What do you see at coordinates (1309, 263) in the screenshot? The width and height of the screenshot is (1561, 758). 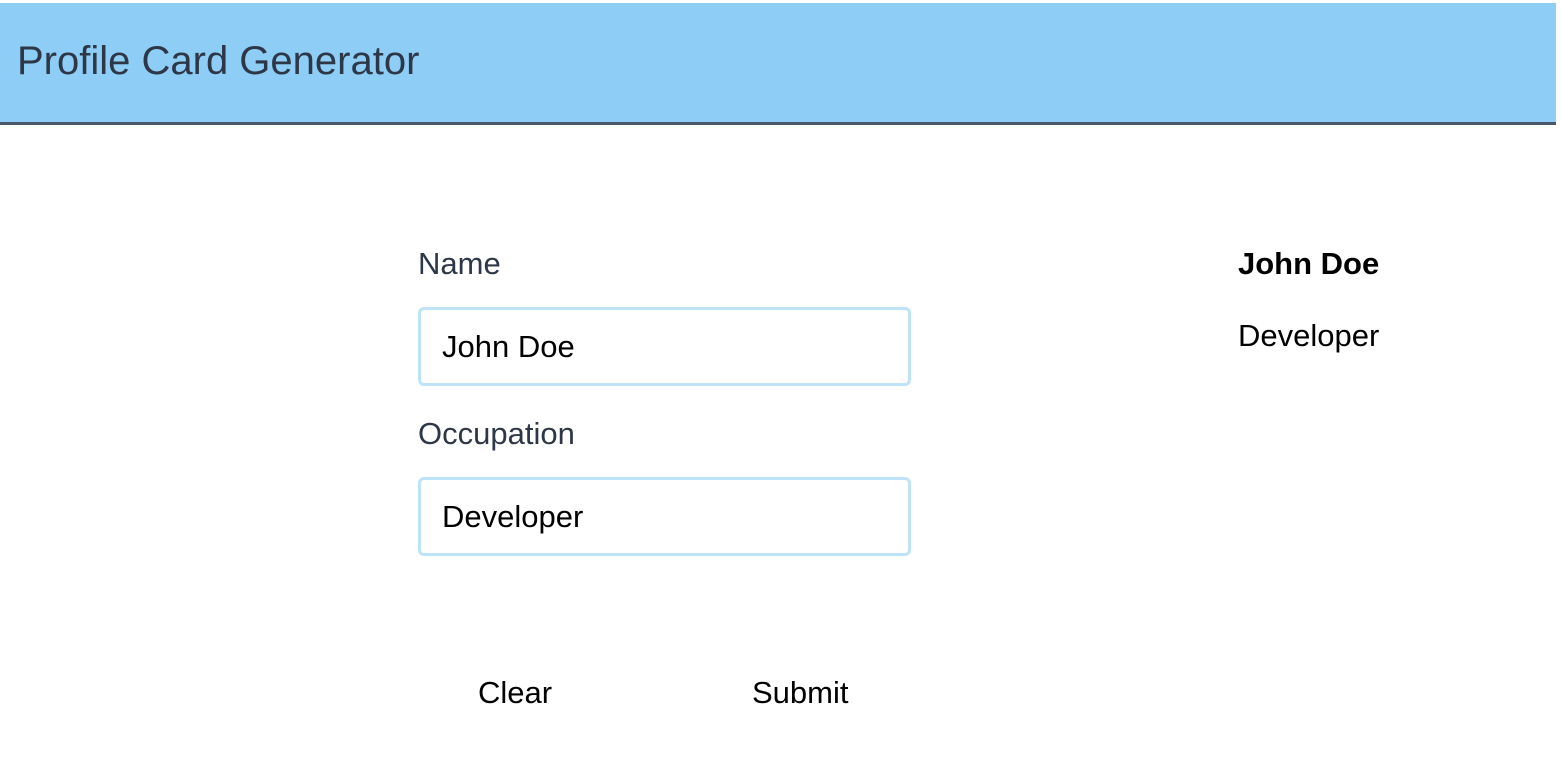 I see `profile-card-name: John Doe` at bounding box center [1309, 263].